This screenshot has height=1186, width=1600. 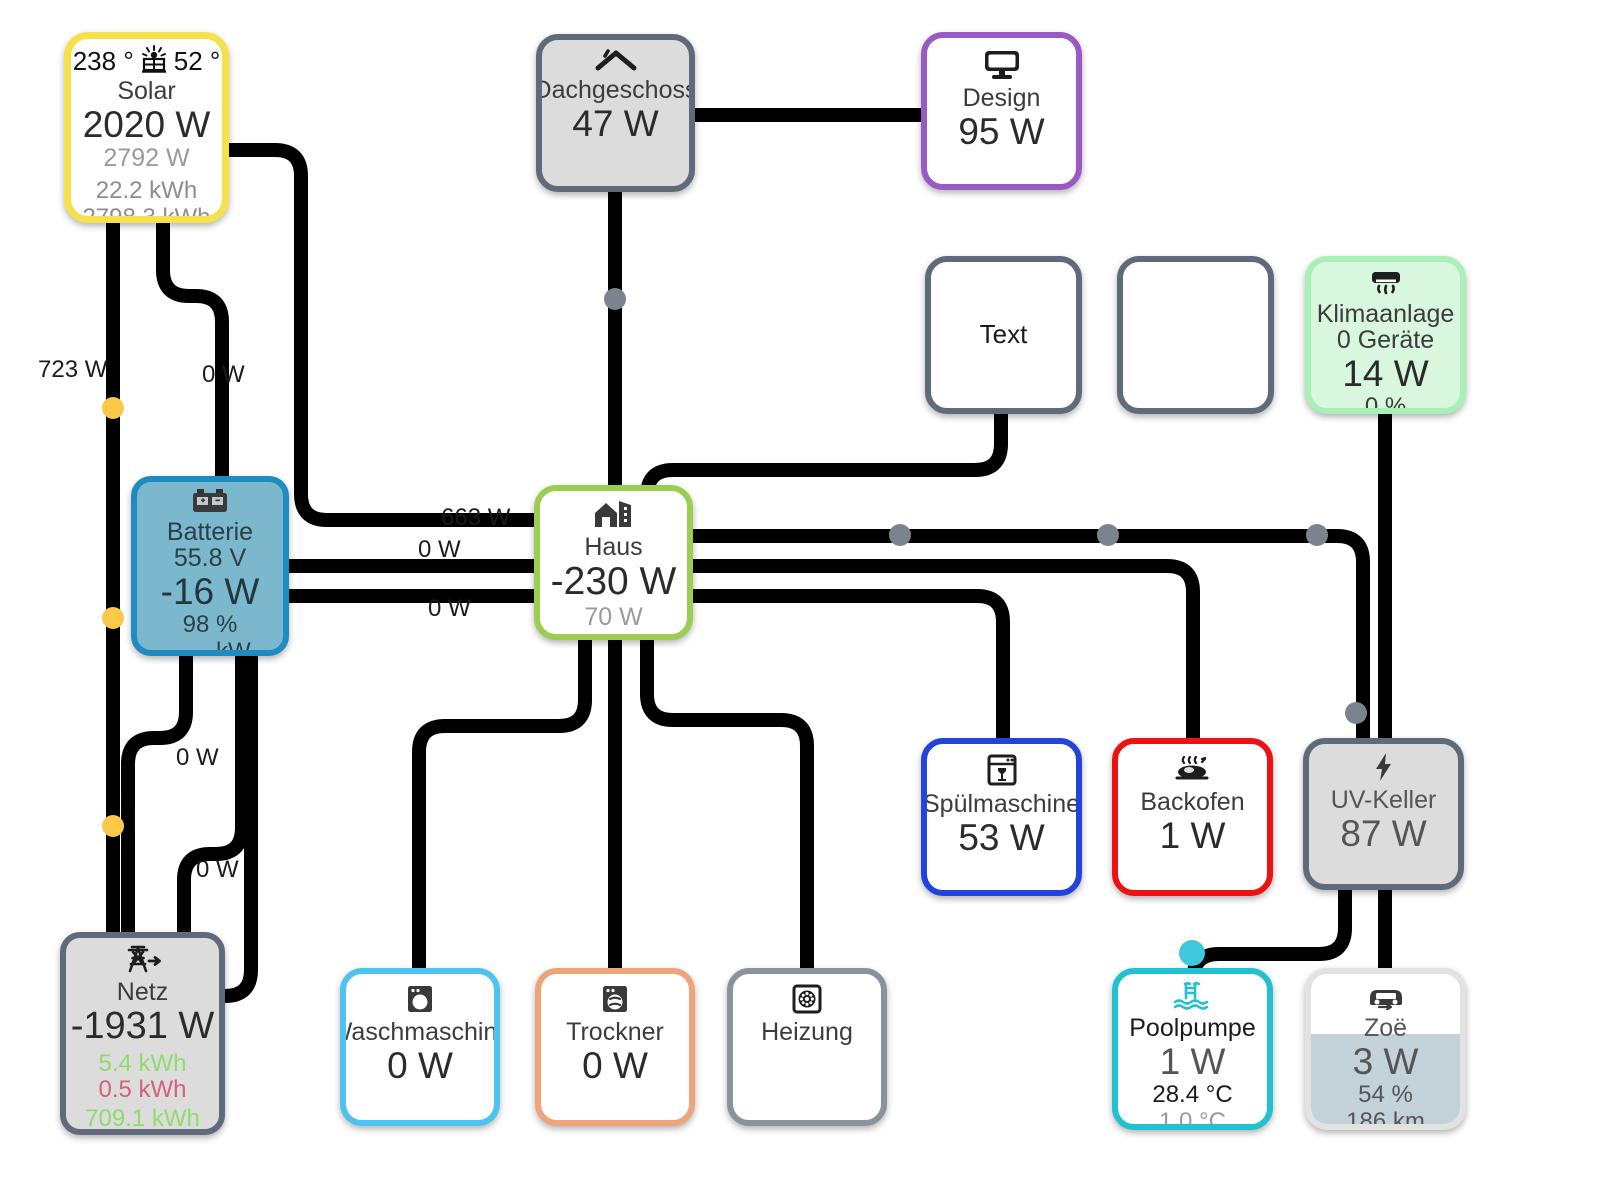 I want to click on climate-label: Klimaanlage, so click(x=1385, y=314).